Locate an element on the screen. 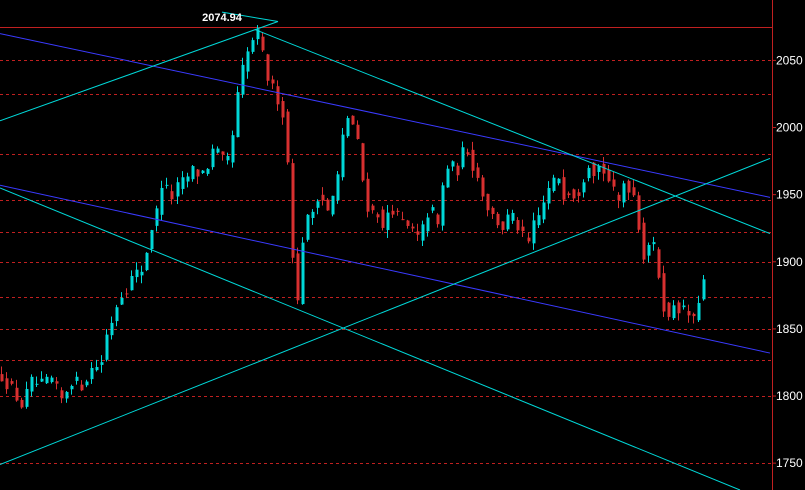 This screenshot has width=805, height=490. y-tick-label: 1950 is located at coordinates (789, 195).